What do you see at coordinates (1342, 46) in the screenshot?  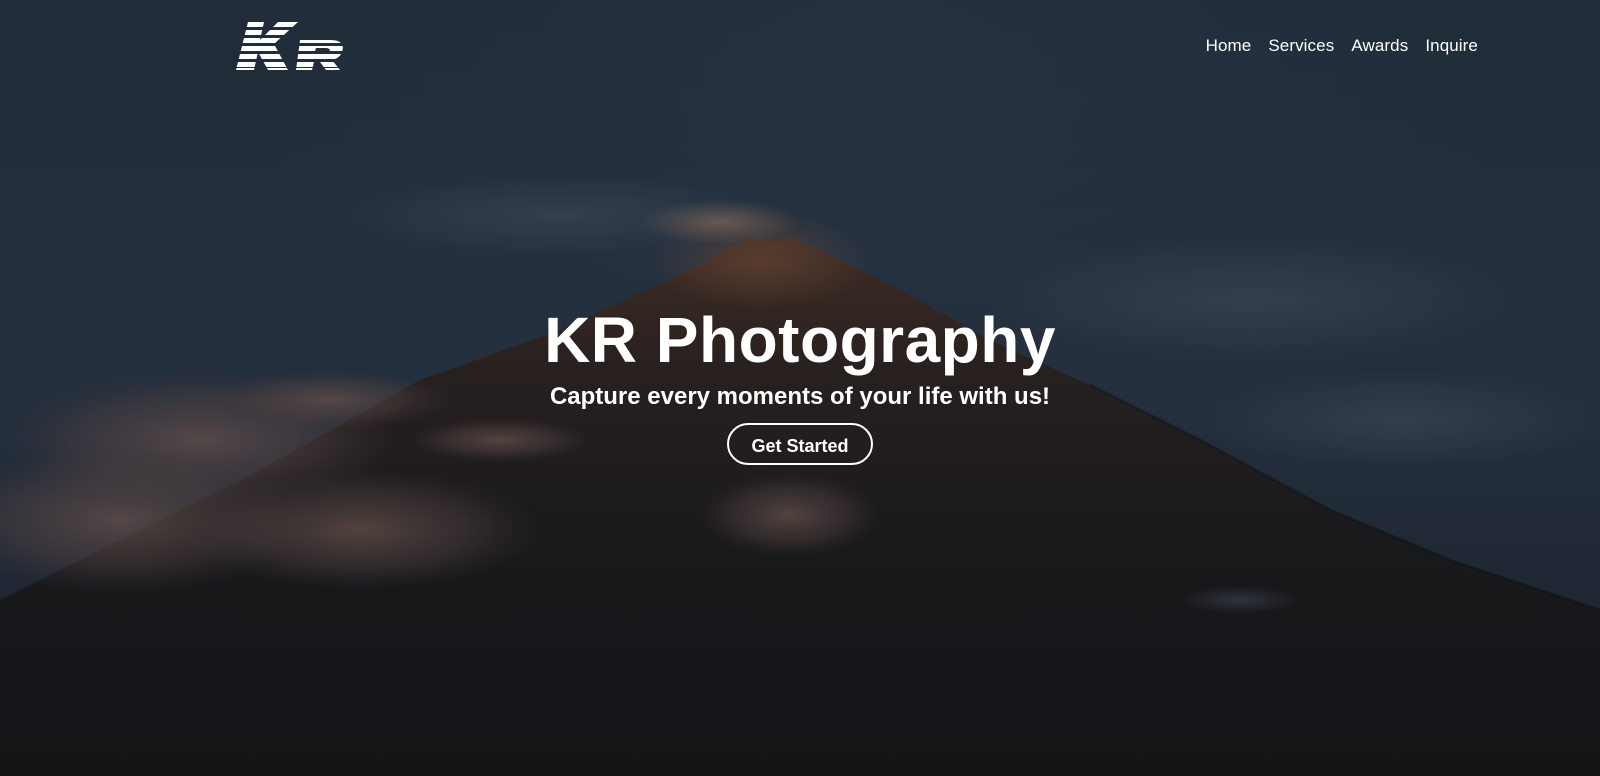 I see `main-nav: Home Services Awards Inquire` at bounding box center [1342, 46].